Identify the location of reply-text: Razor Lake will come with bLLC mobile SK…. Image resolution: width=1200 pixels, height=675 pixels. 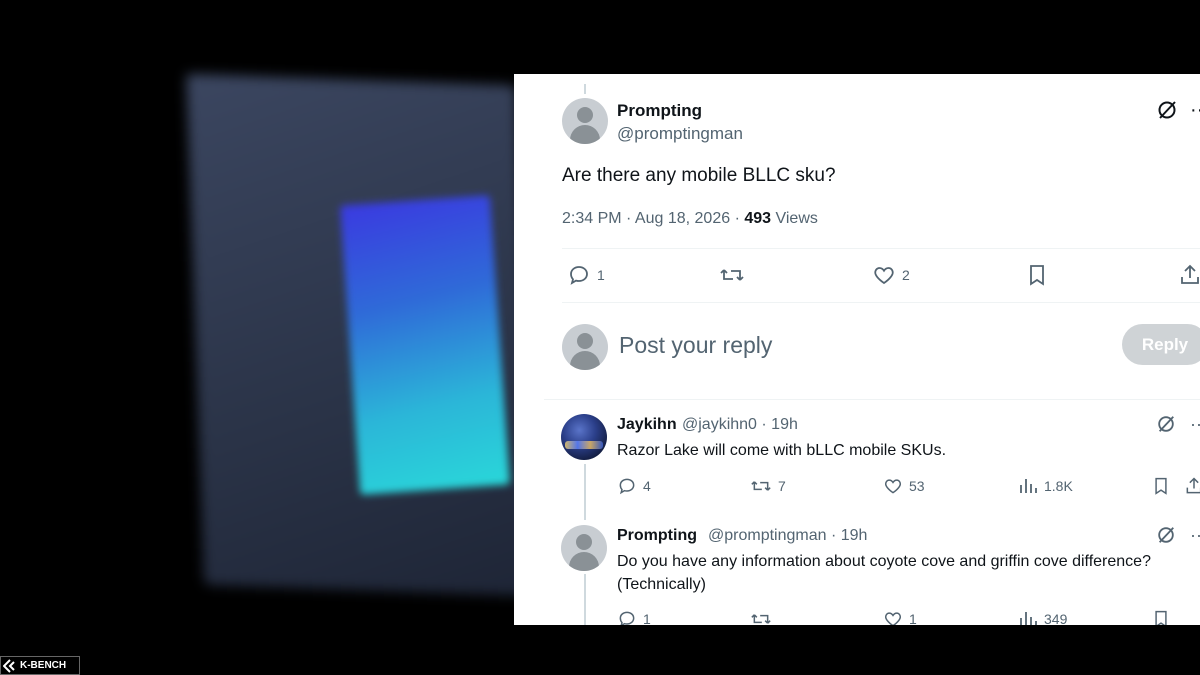
(782, 450).